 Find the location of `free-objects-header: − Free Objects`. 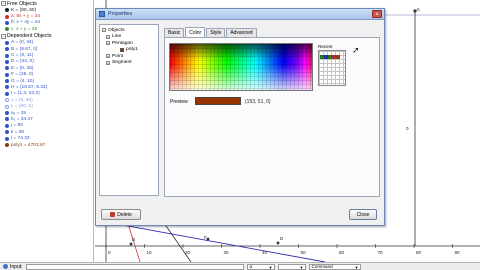

free-objects-header: − Free Objects is located at coordinates (46, 3).